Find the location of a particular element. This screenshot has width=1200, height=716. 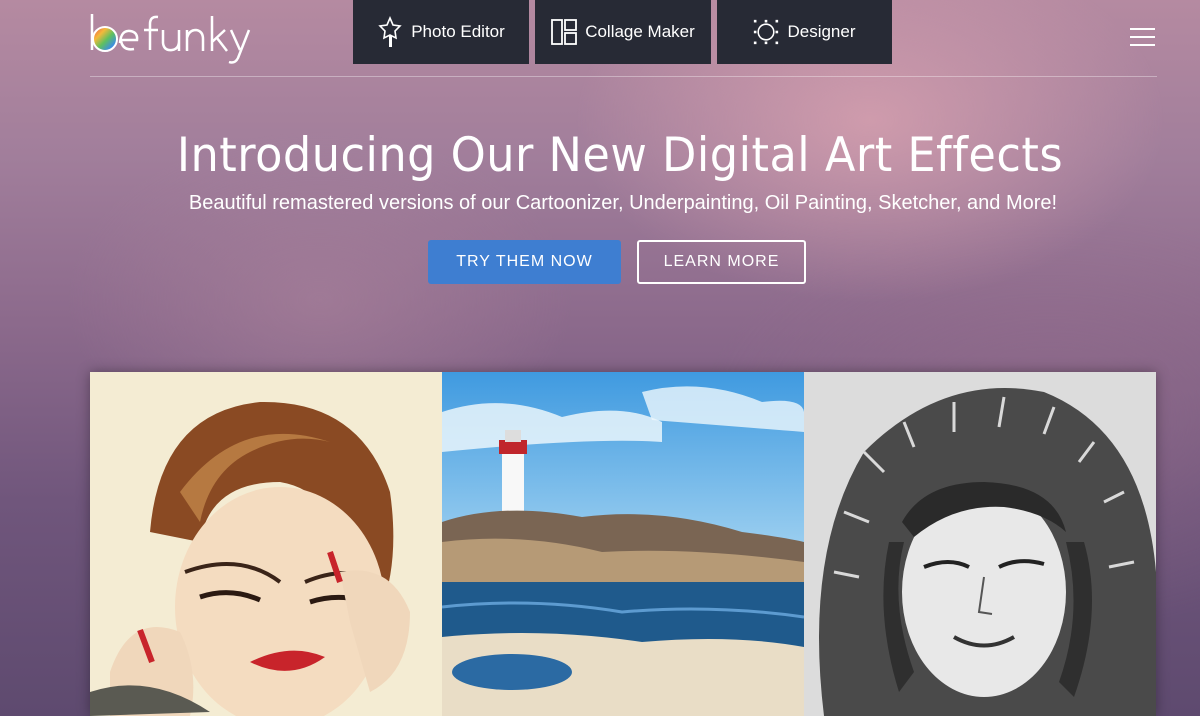

try-them-now-button: TRY THEM NOW is located at coordinates (524, 262).